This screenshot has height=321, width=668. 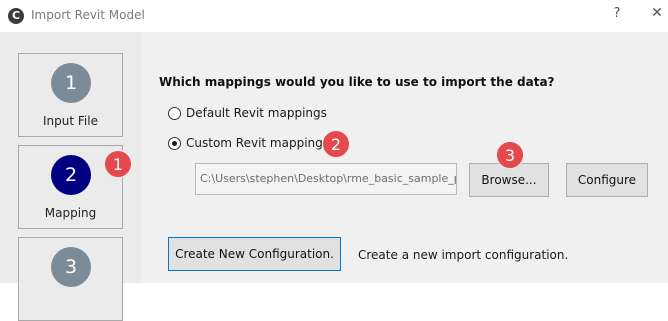 I want to click on custom-mappings-label: Custom Revit mappings, so click(x=257, y=143).